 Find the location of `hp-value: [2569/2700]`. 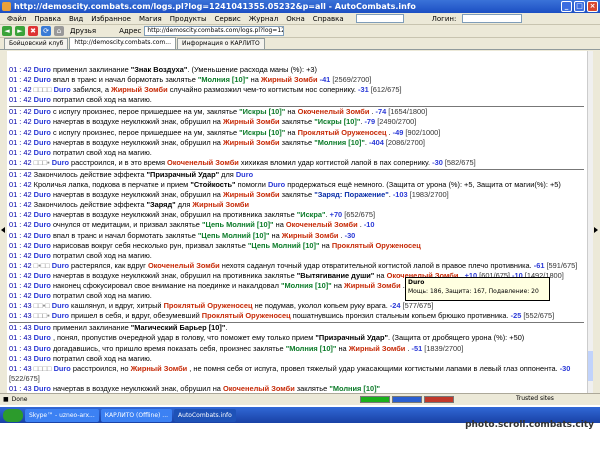

hp-value: [2569/2700] is located at coordinates (351, 80).